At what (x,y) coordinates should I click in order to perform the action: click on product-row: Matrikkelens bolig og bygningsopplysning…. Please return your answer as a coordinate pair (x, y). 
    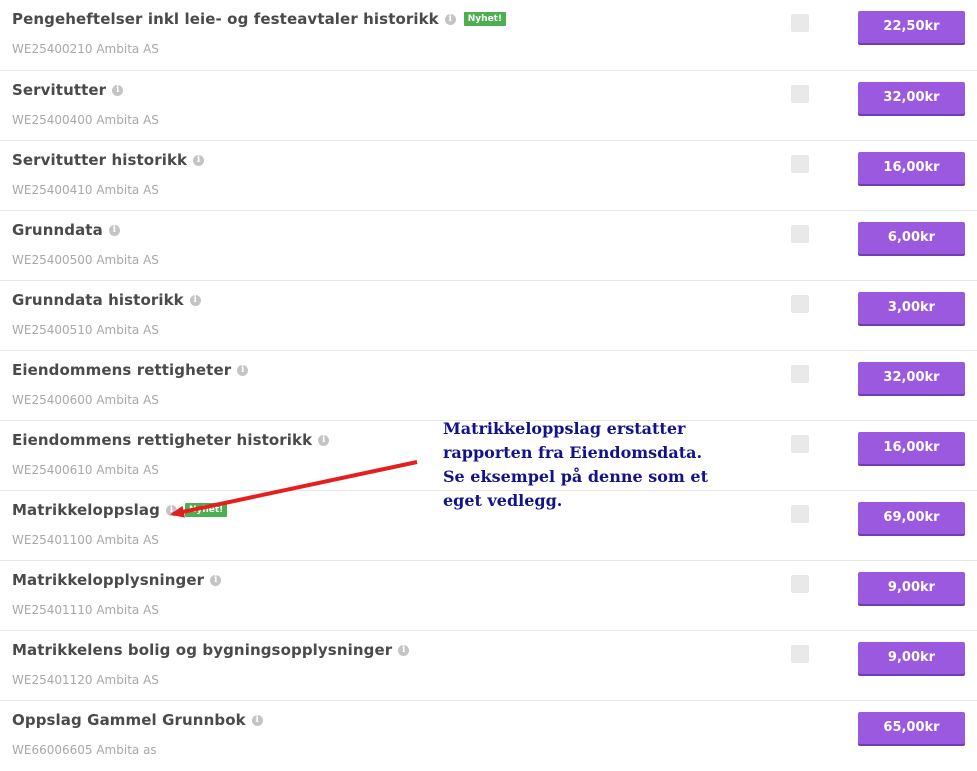
    Looking at the image, I should click on (488, 666).